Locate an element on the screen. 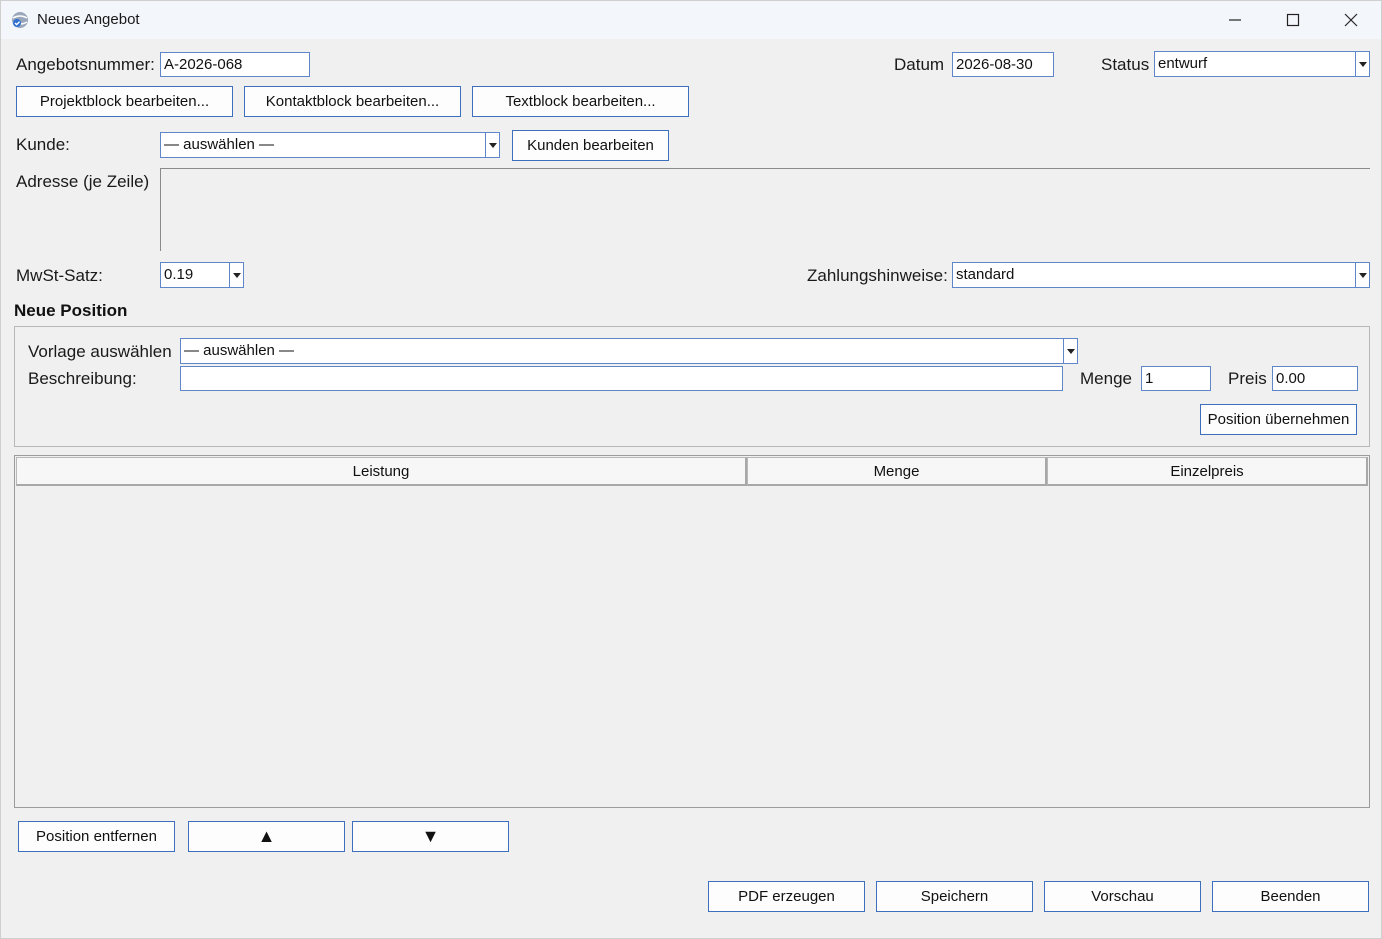 This screenshot has width=1382, height=939. quantity-label: Menge is located at coordinates (1106, 378).